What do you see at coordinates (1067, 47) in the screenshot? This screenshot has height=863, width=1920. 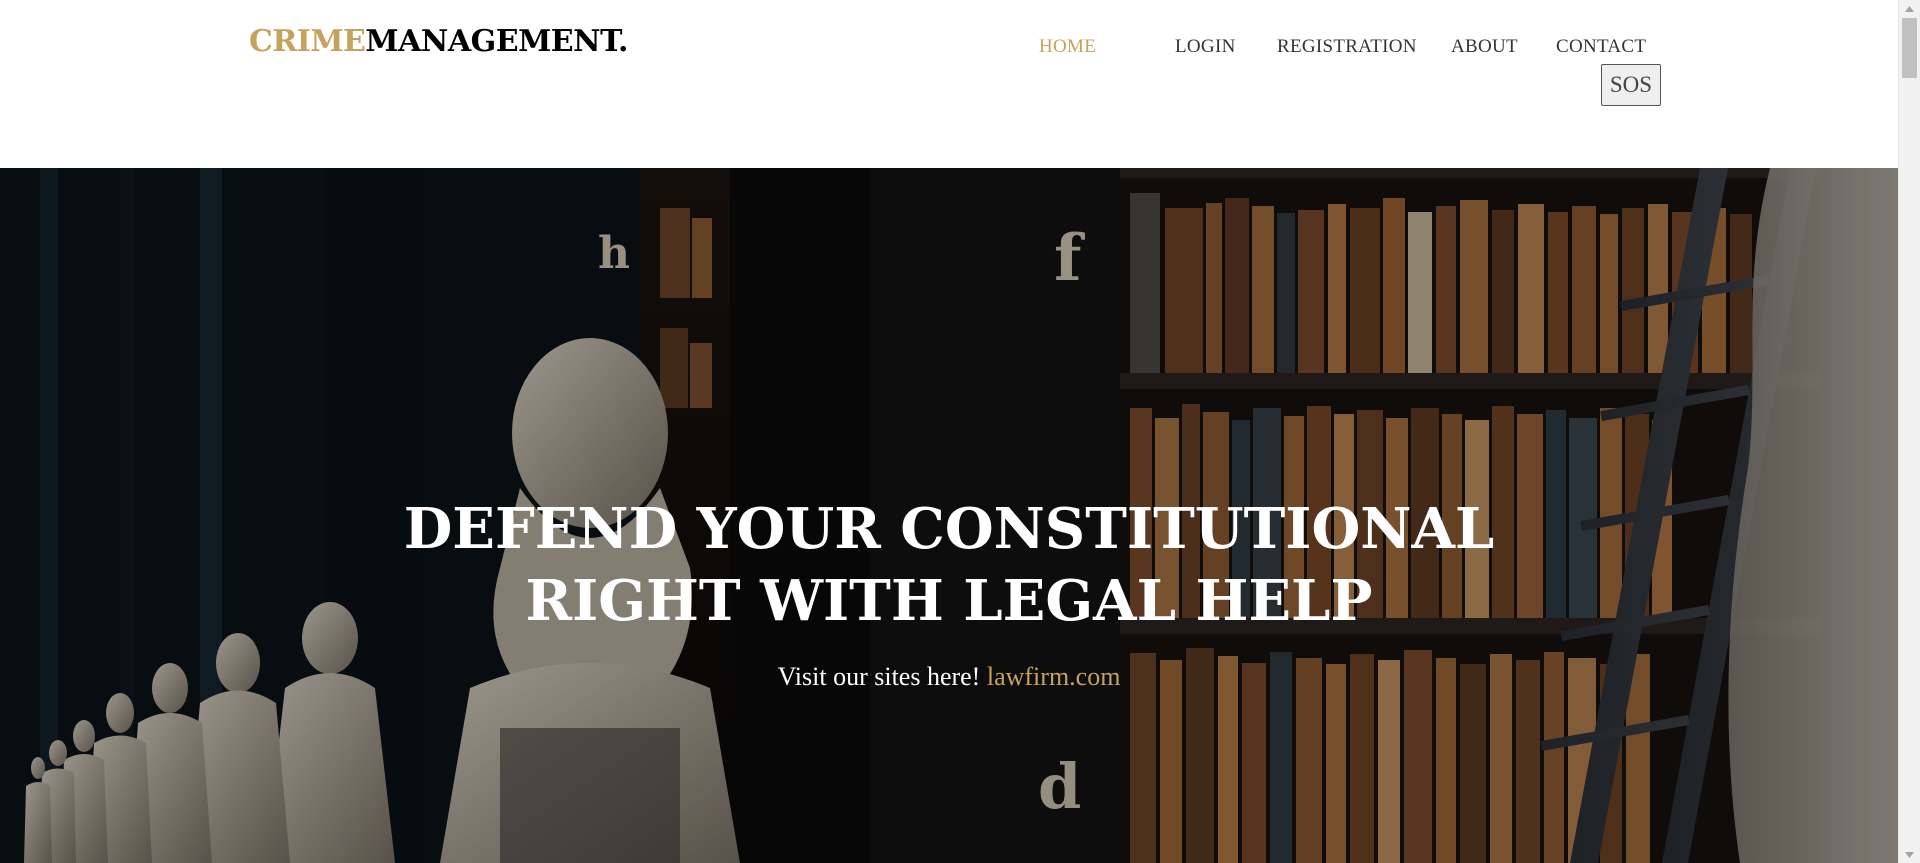 I see `nav-home: HOME` at bounding box center [1067, 47].